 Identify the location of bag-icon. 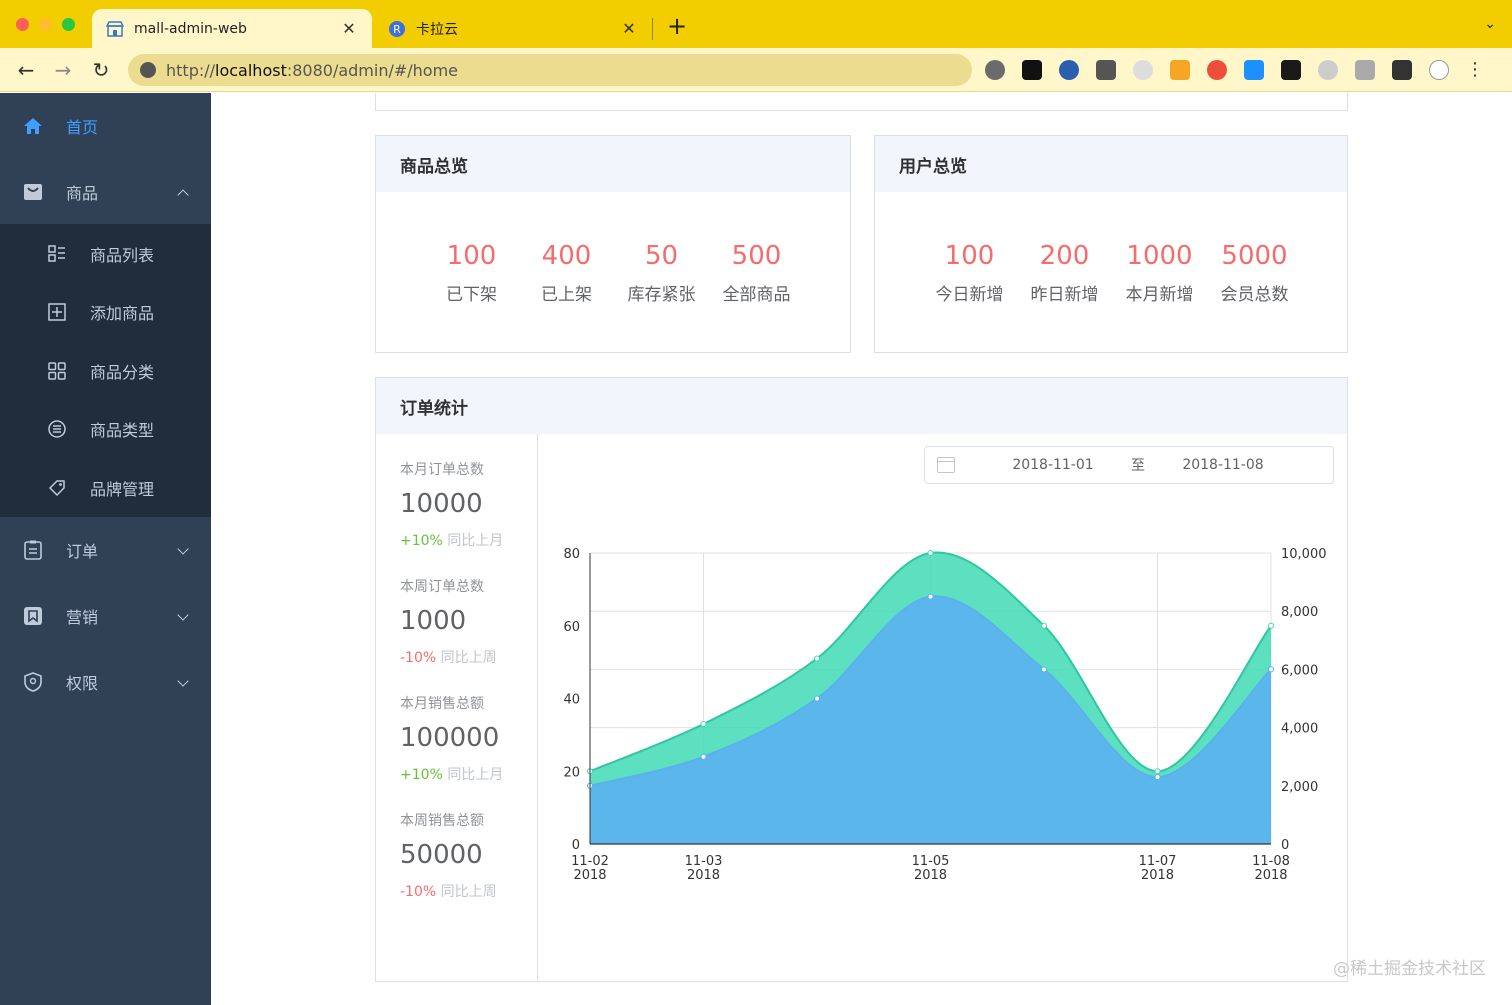
(33, 192).